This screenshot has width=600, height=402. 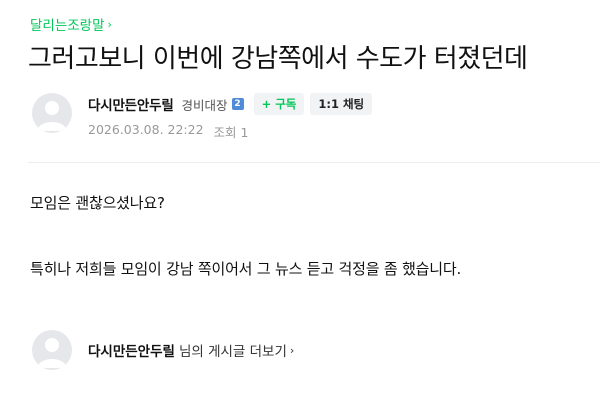 I want to click on post-date: 2026.03.08. 22:22, so click(x=146, y=129).